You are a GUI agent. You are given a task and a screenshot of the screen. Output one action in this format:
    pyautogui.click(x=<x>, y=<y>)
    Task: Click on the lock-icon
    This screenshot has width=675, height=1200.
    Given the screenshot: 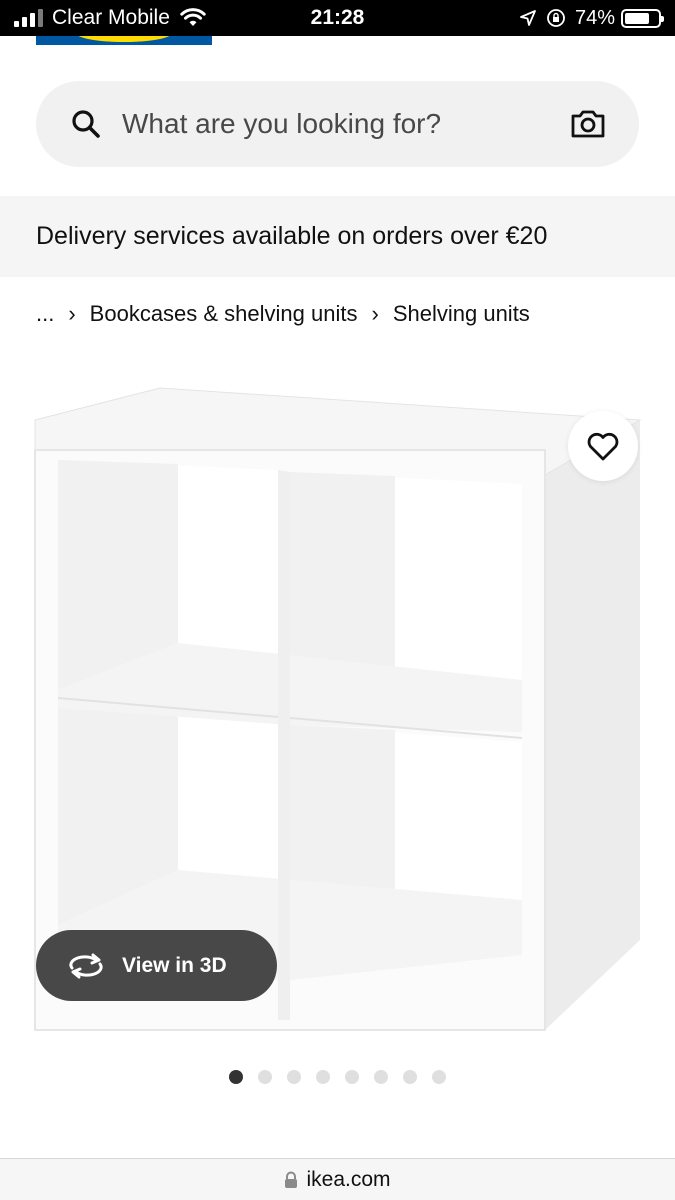 What is the action you would take?
    pyautogui.click(x=291, y=1179)
    